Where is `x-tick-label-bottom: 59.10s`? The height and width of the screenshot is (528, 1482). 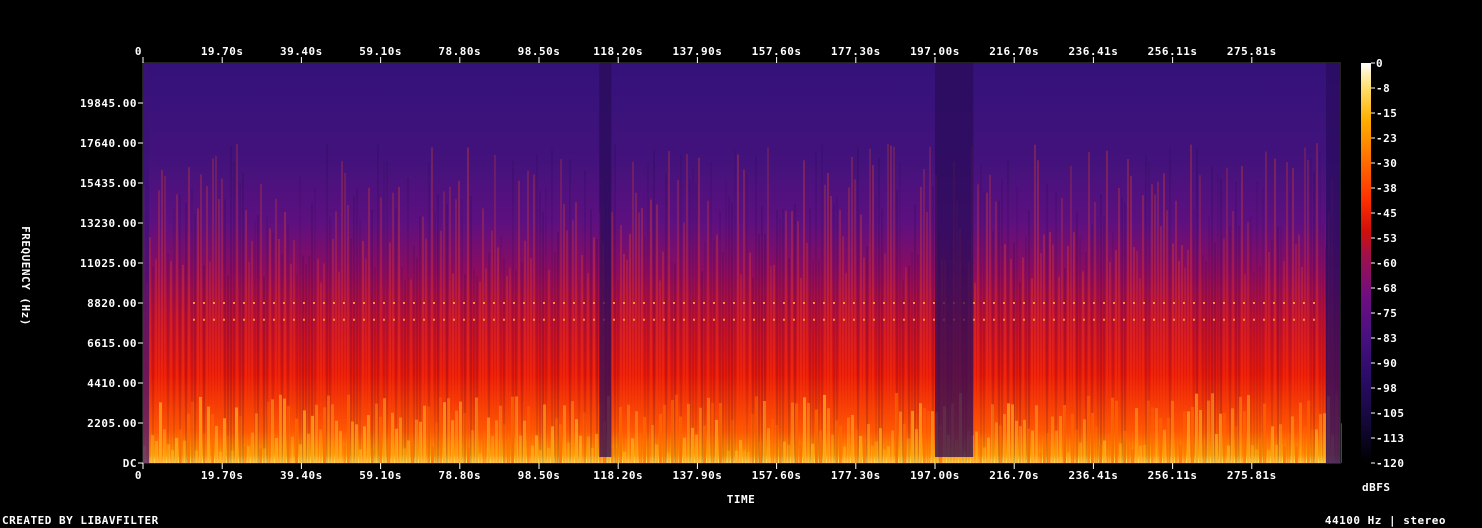 x-tick-label-bottom: 59.10s is located at coordinates (380, 475).